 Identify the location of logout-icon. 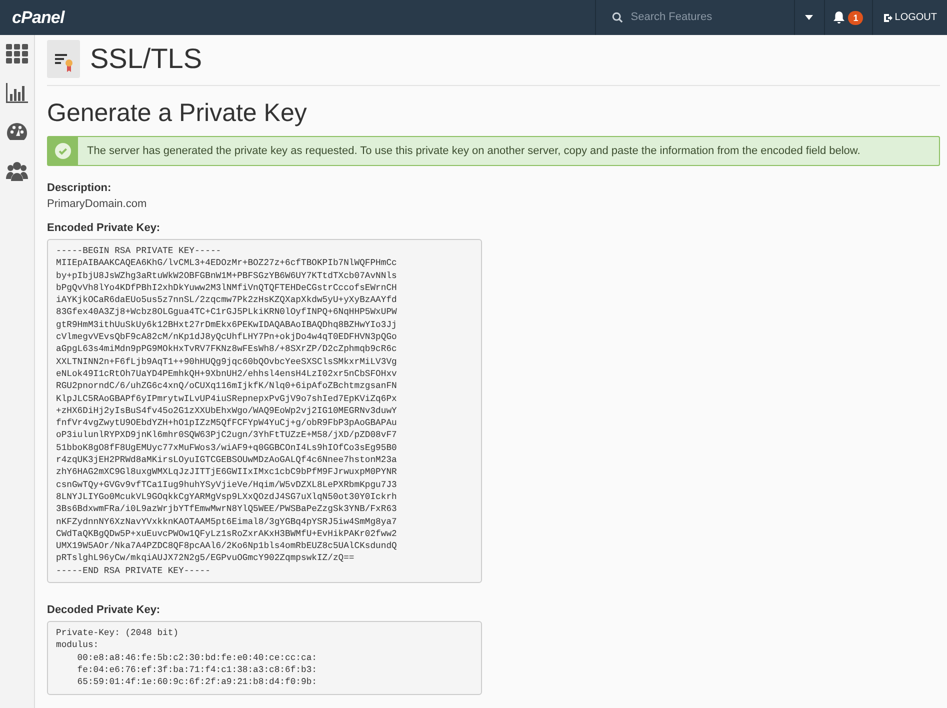
(887, 17).